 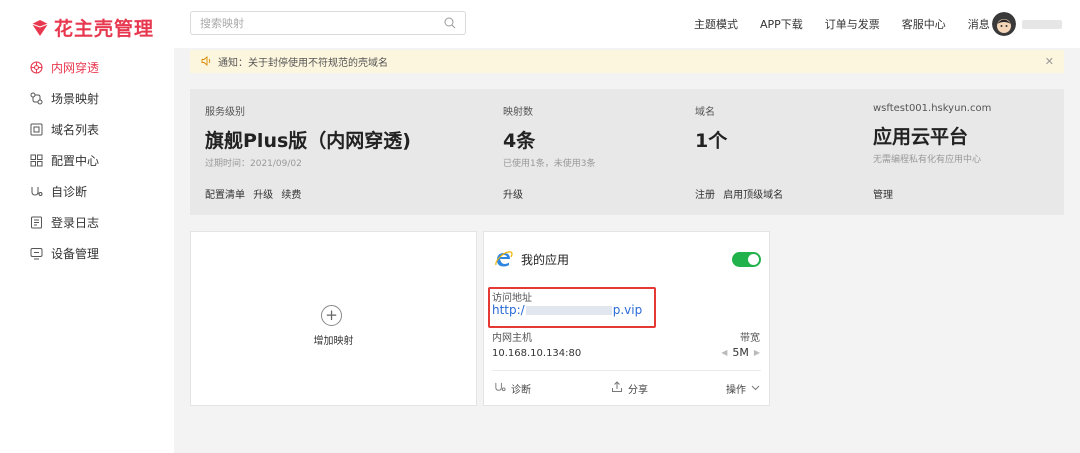 I want to click on orders-invoices-link: 订单与发票, so click(x=852, y=24).